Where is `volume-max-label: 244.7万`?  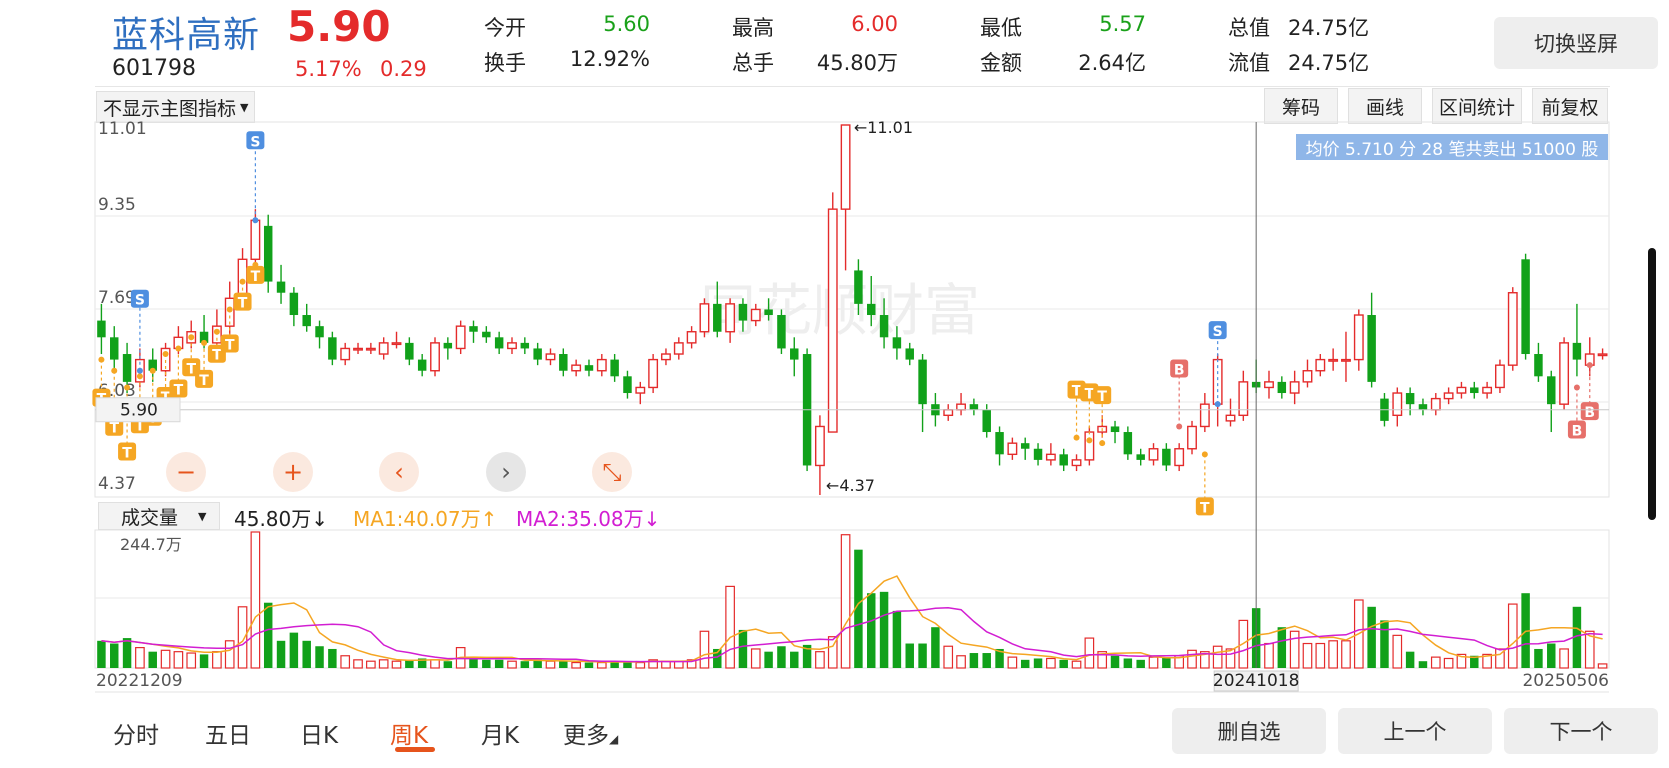 volume-max-label: 244.7万 is located at coordinates (151, 544).